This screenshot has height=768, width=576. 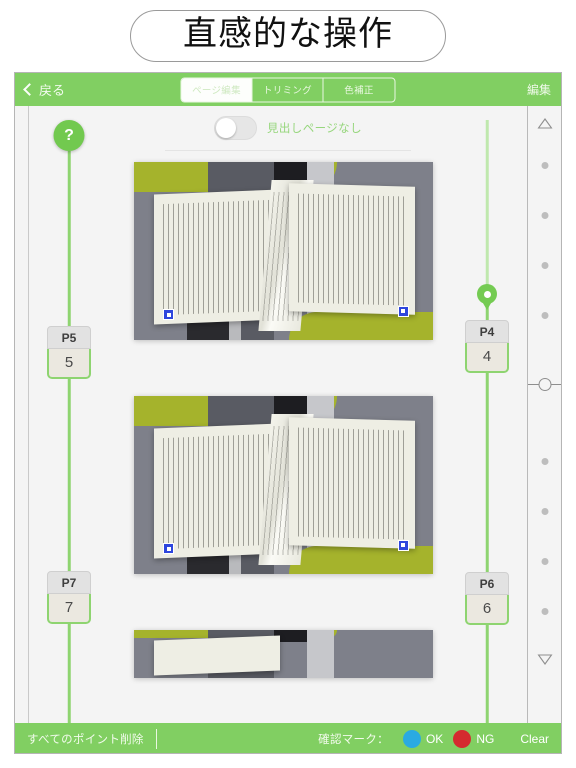 I want to click on confirmation-mark-label: 確認マーク：, so click(x=353, y=740).